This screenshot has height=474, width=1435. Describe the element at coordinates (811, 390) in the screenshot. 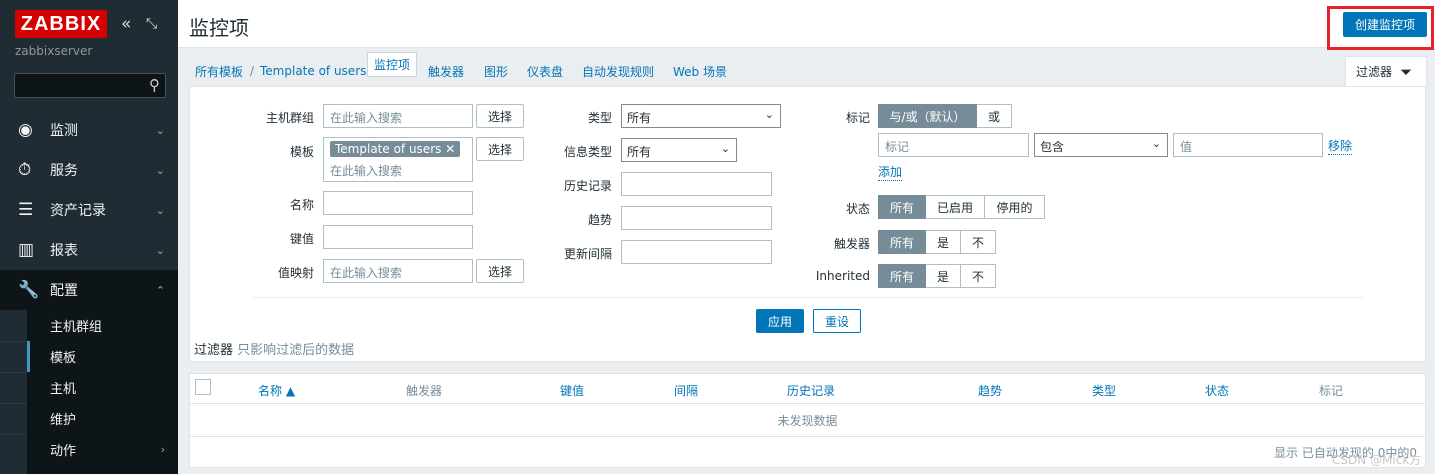

I see `column-header-history: 历史记录` at that location.